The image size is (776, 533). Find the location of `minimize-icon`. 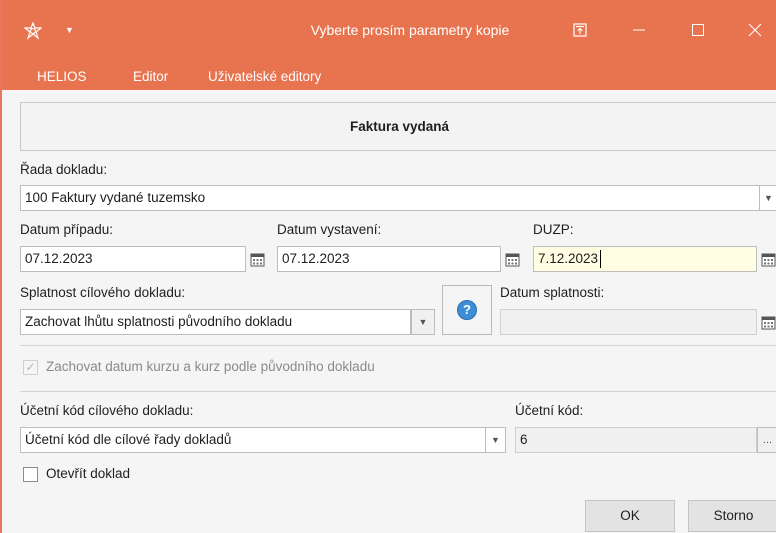

minimize-icon is located at coordinates (639, 30).